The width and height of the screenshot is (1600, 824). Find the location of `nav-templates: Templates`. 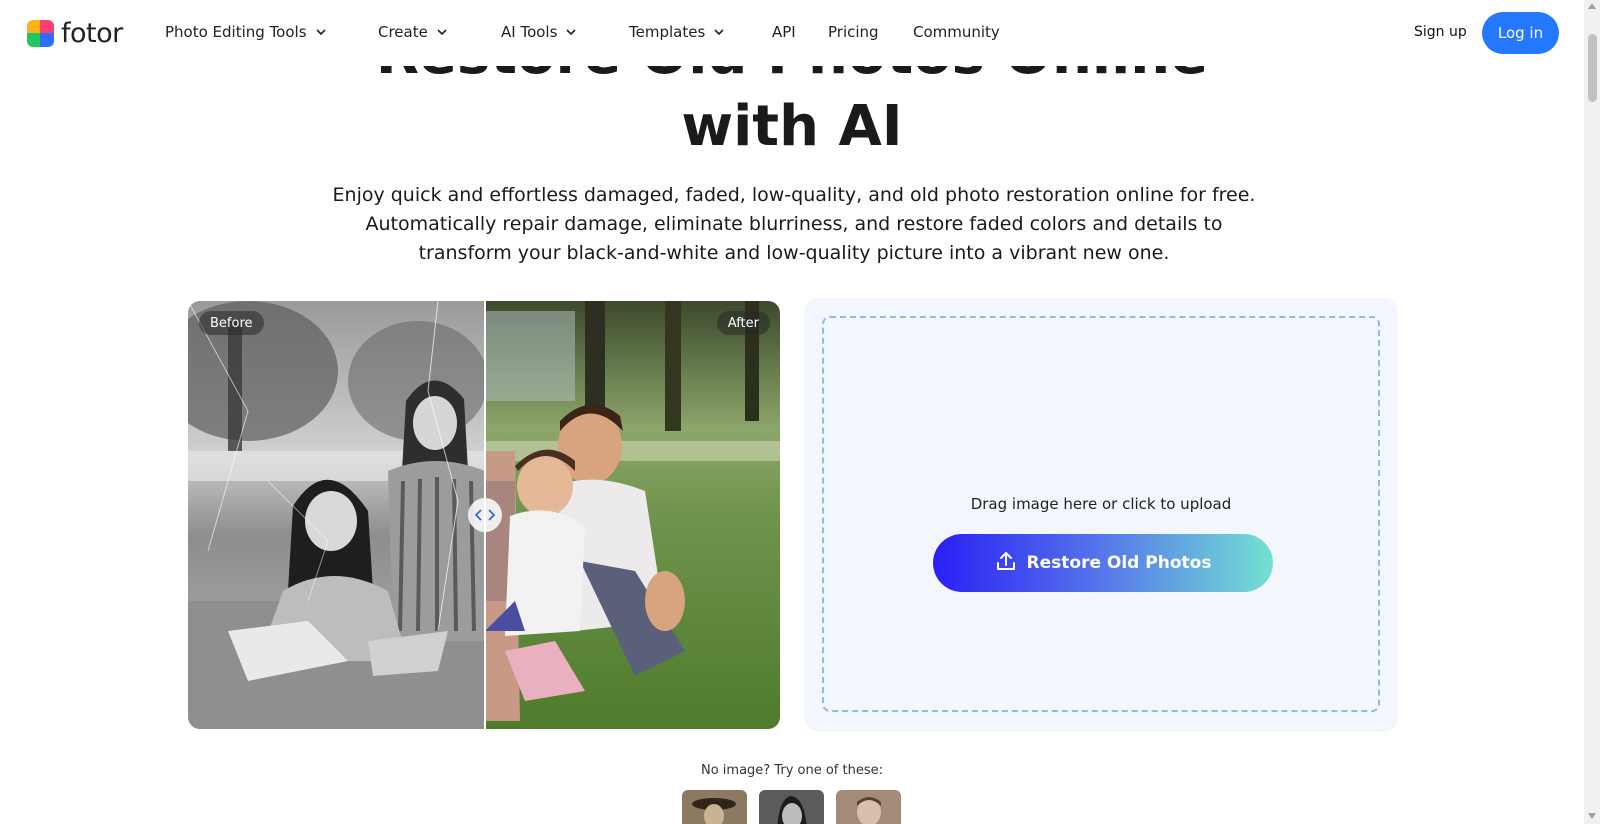

nav-templates: Templates is located at coordinates (677, 32).